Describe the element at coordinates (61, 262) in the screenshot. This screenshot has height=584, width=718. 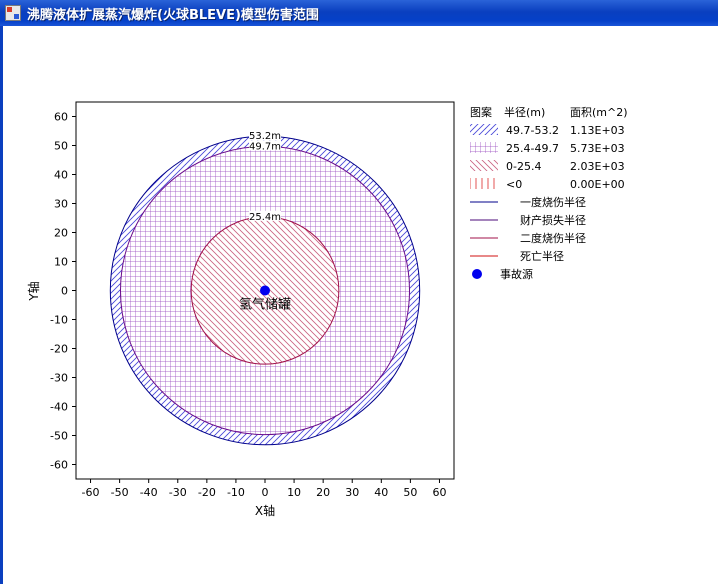
I see `y-tick-label: 10` at that location.